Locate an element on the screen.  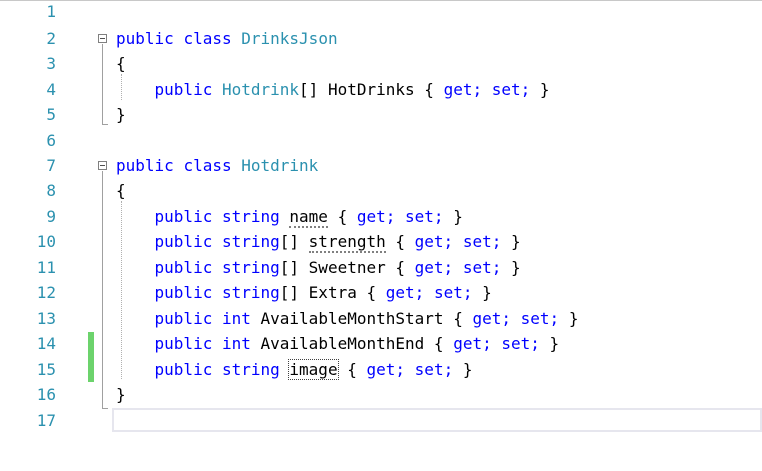
code-line: 9 public string name { get; set; } is located at coordinates (381, 217).